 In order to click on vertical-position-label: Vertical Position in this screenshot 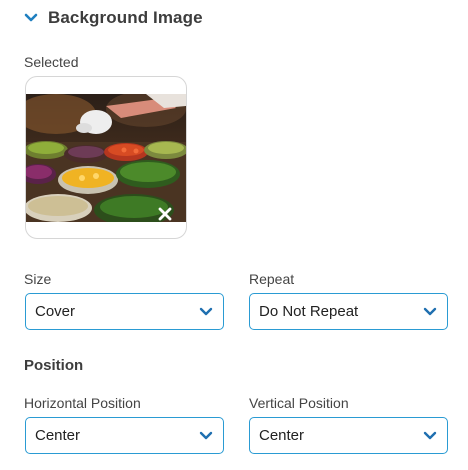, I will do `click(299, 403)`.